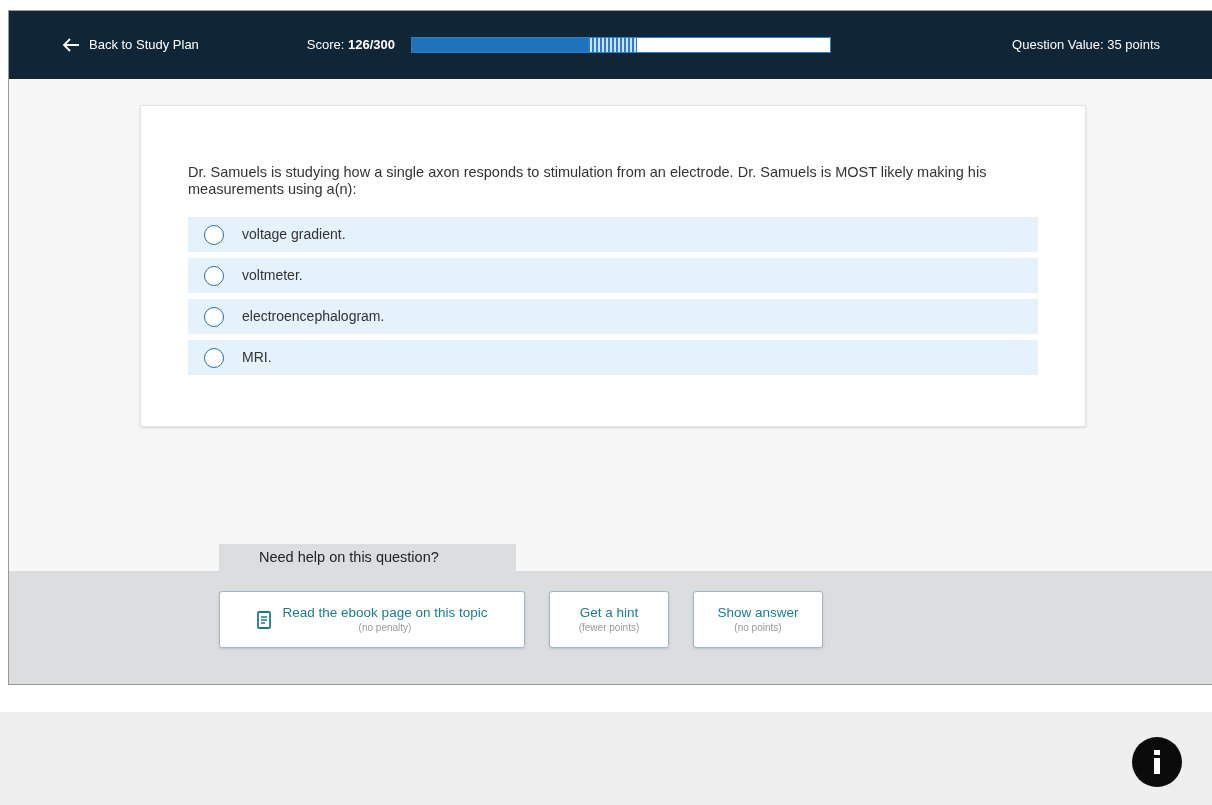  What do you see at coordinates (588, 181) in the screenshot?
I see `question-text: Dr. Samuels is studying how a single axon responds to stimulation from an electrode. Dr. Samuels is MOST likely making his measurements using a(n):` at bounding box center [588, 181].